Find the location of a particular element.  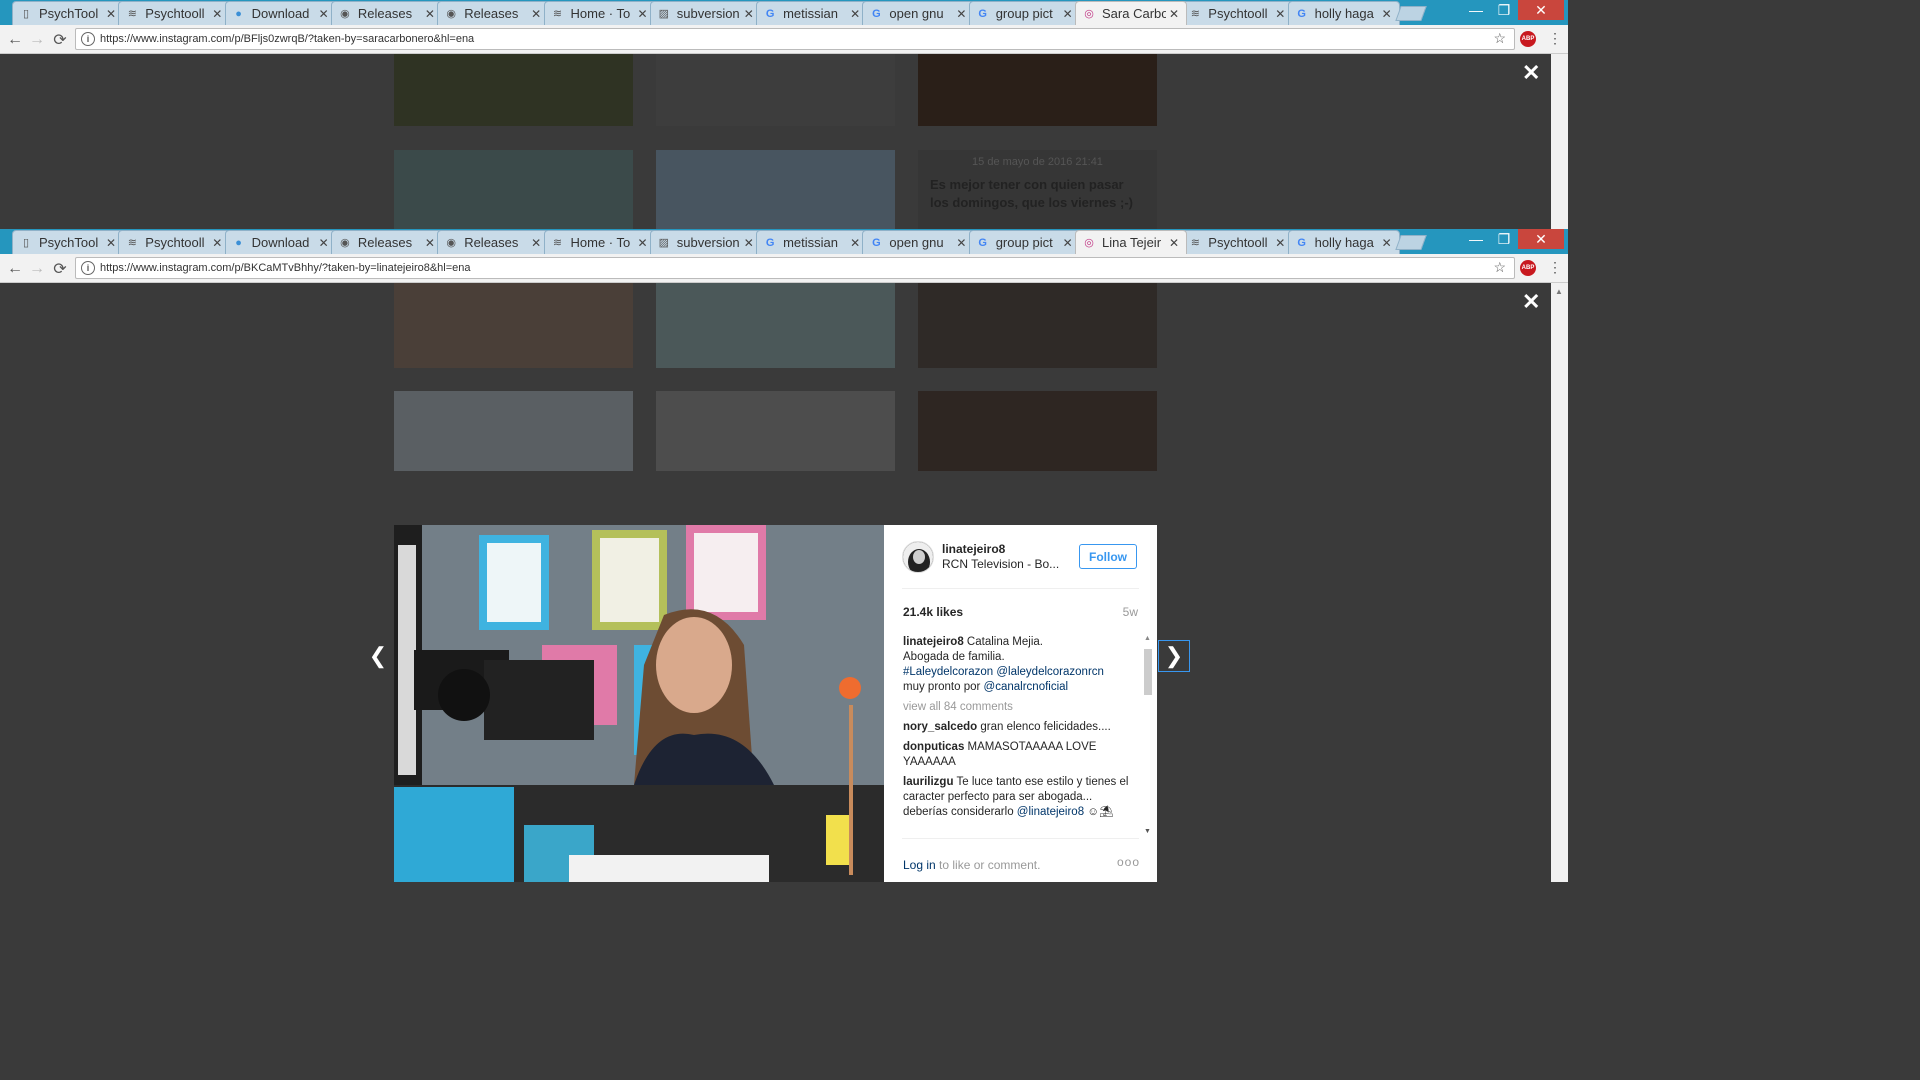

comment-username: nory_salcedo is located at coordinates (940, 727).